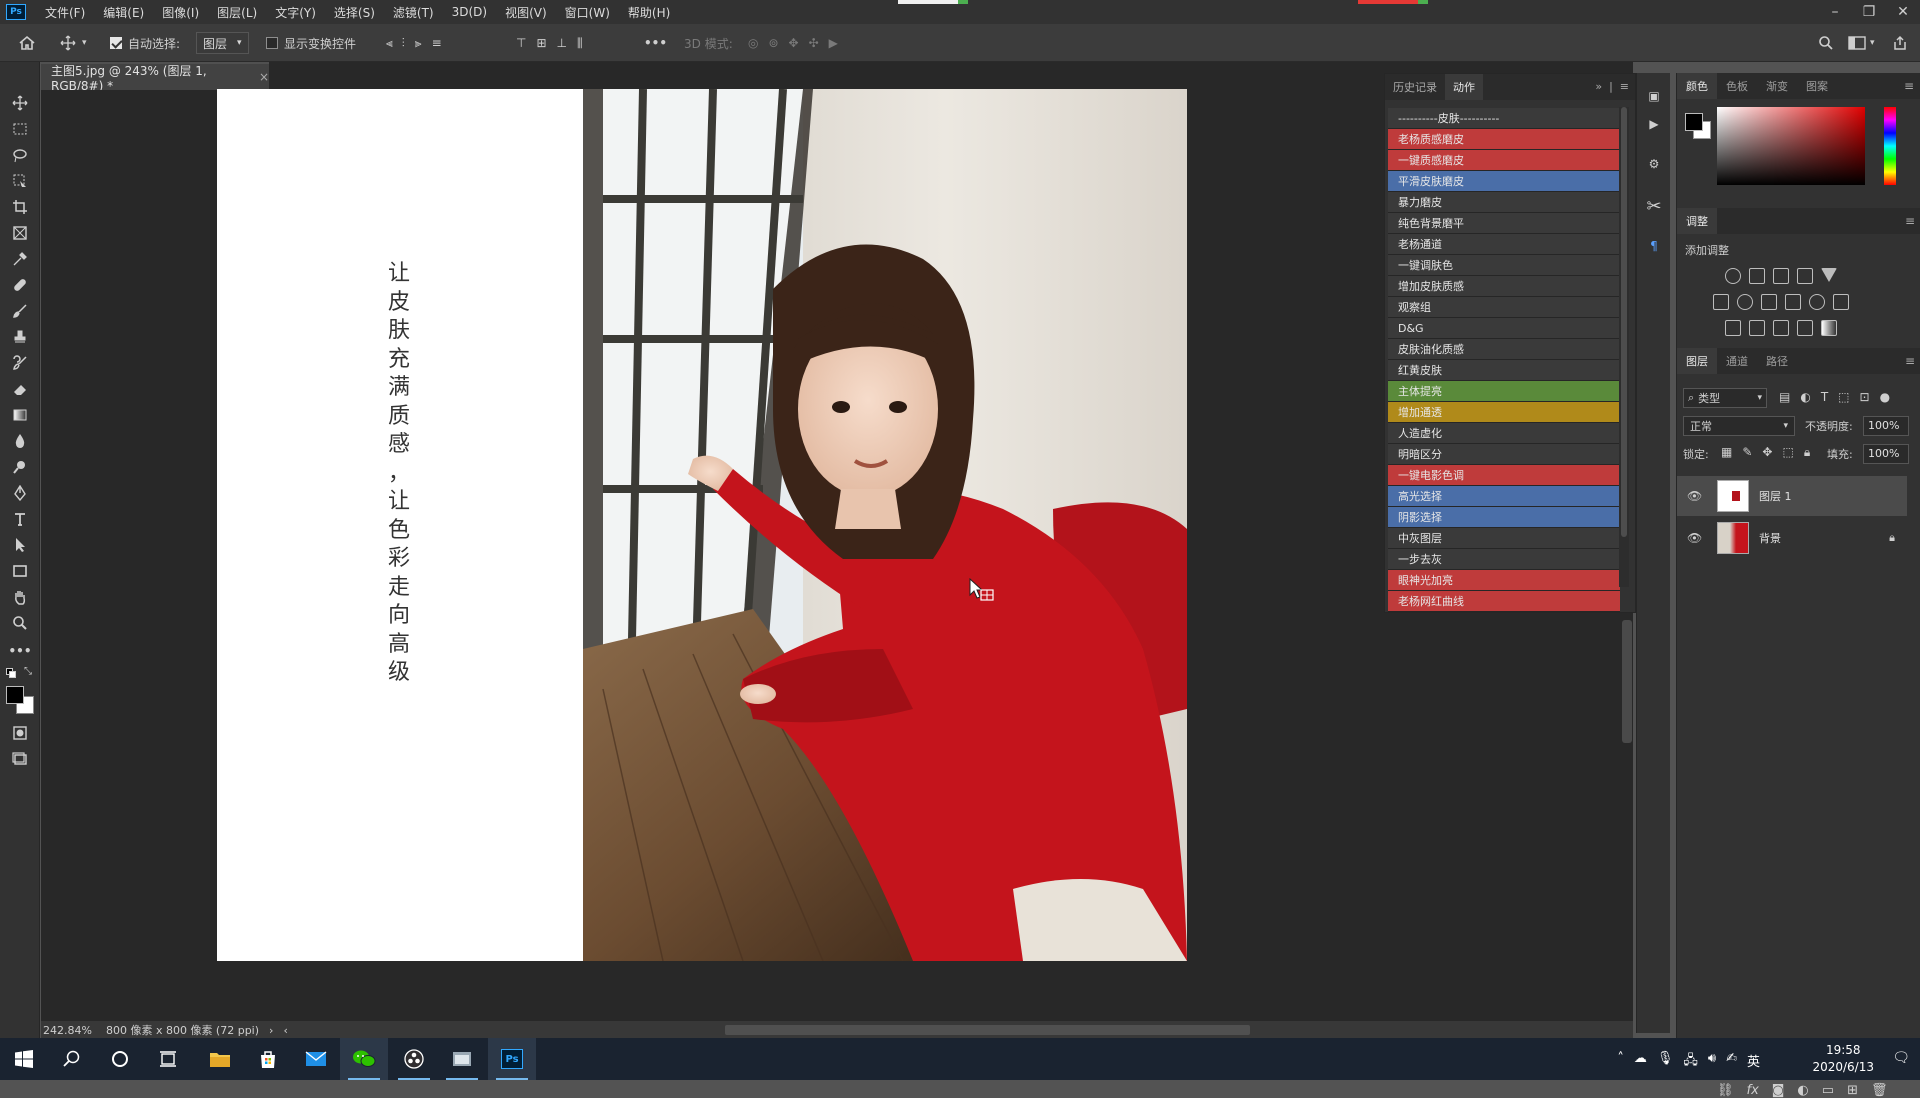 The image size is (1920, 1098). What do you see at coordinates (237, 12) in the screenshot?
I see `menu-layer: 图层(L)` at bounding box center [237, 12].